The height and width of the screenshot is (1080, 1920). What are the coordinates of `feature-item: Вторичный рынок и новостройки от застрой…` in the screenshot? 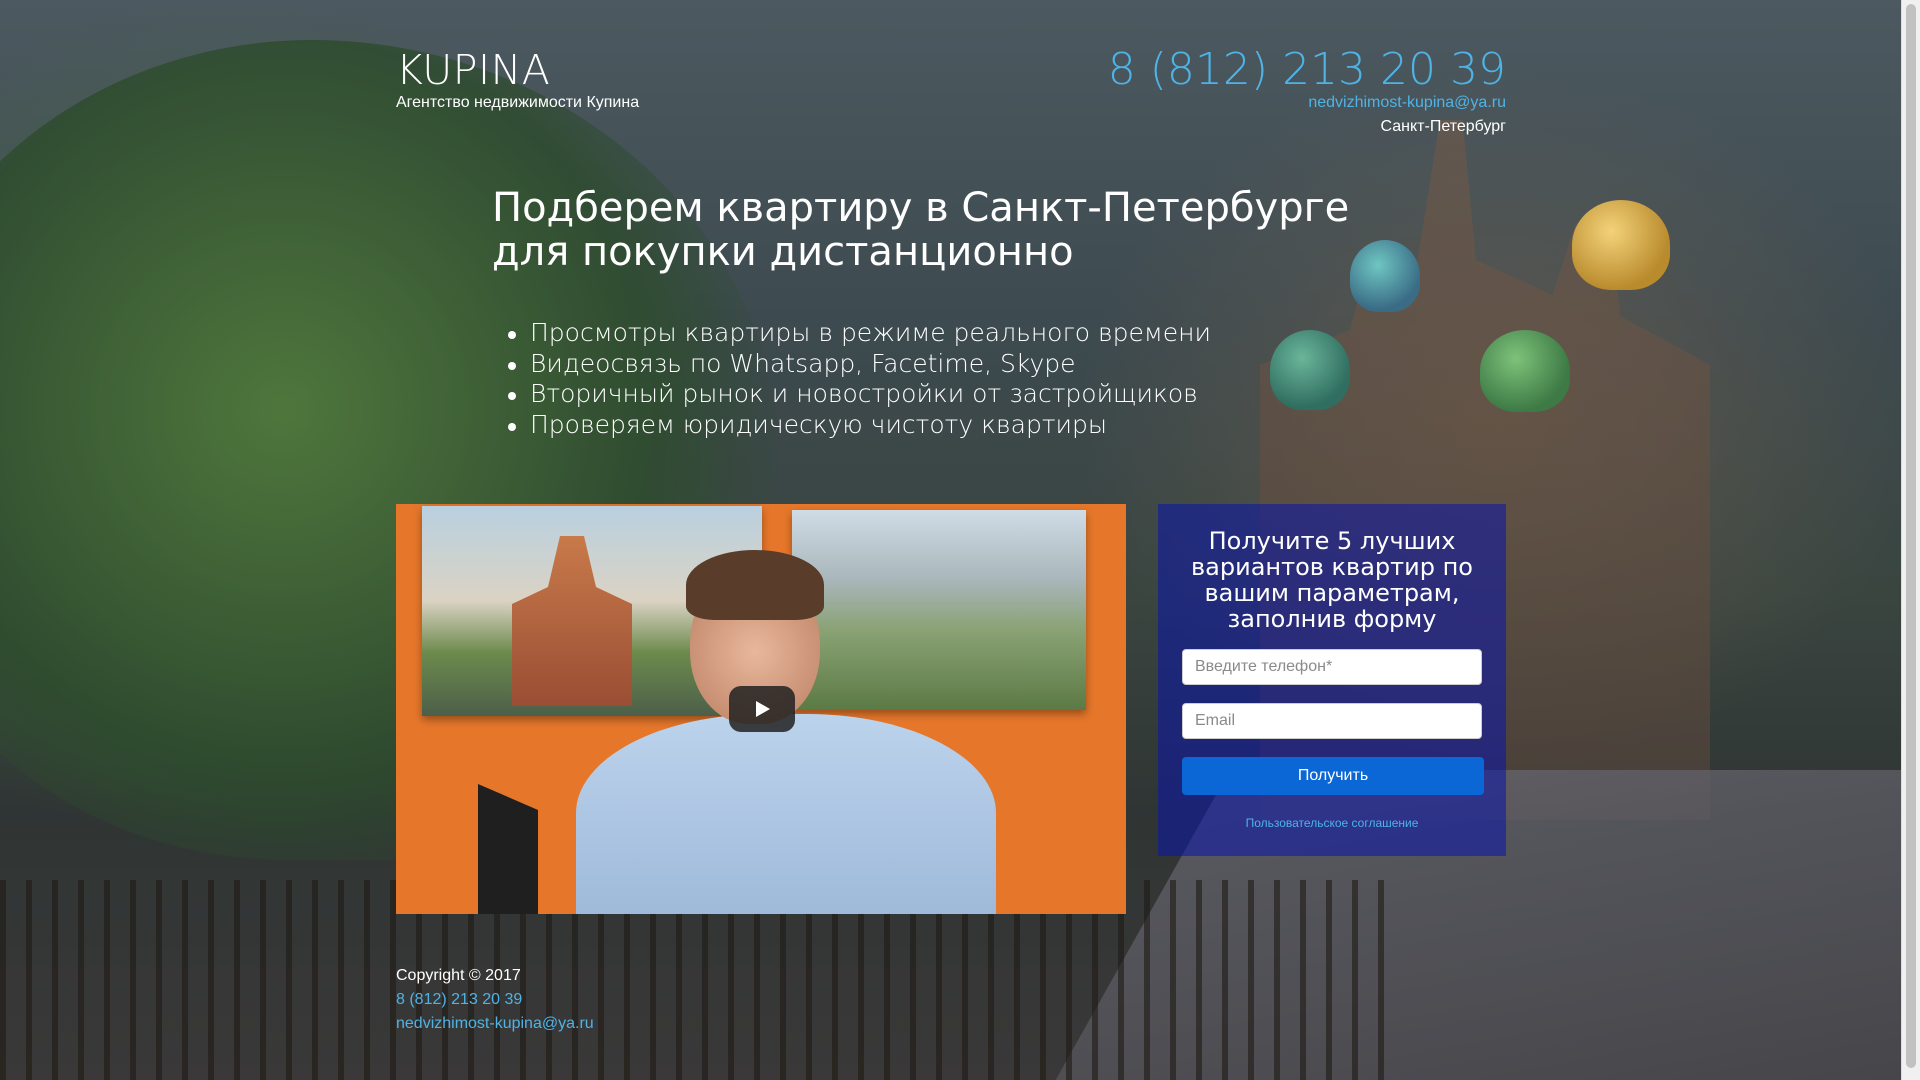 It's located at (858, 394).